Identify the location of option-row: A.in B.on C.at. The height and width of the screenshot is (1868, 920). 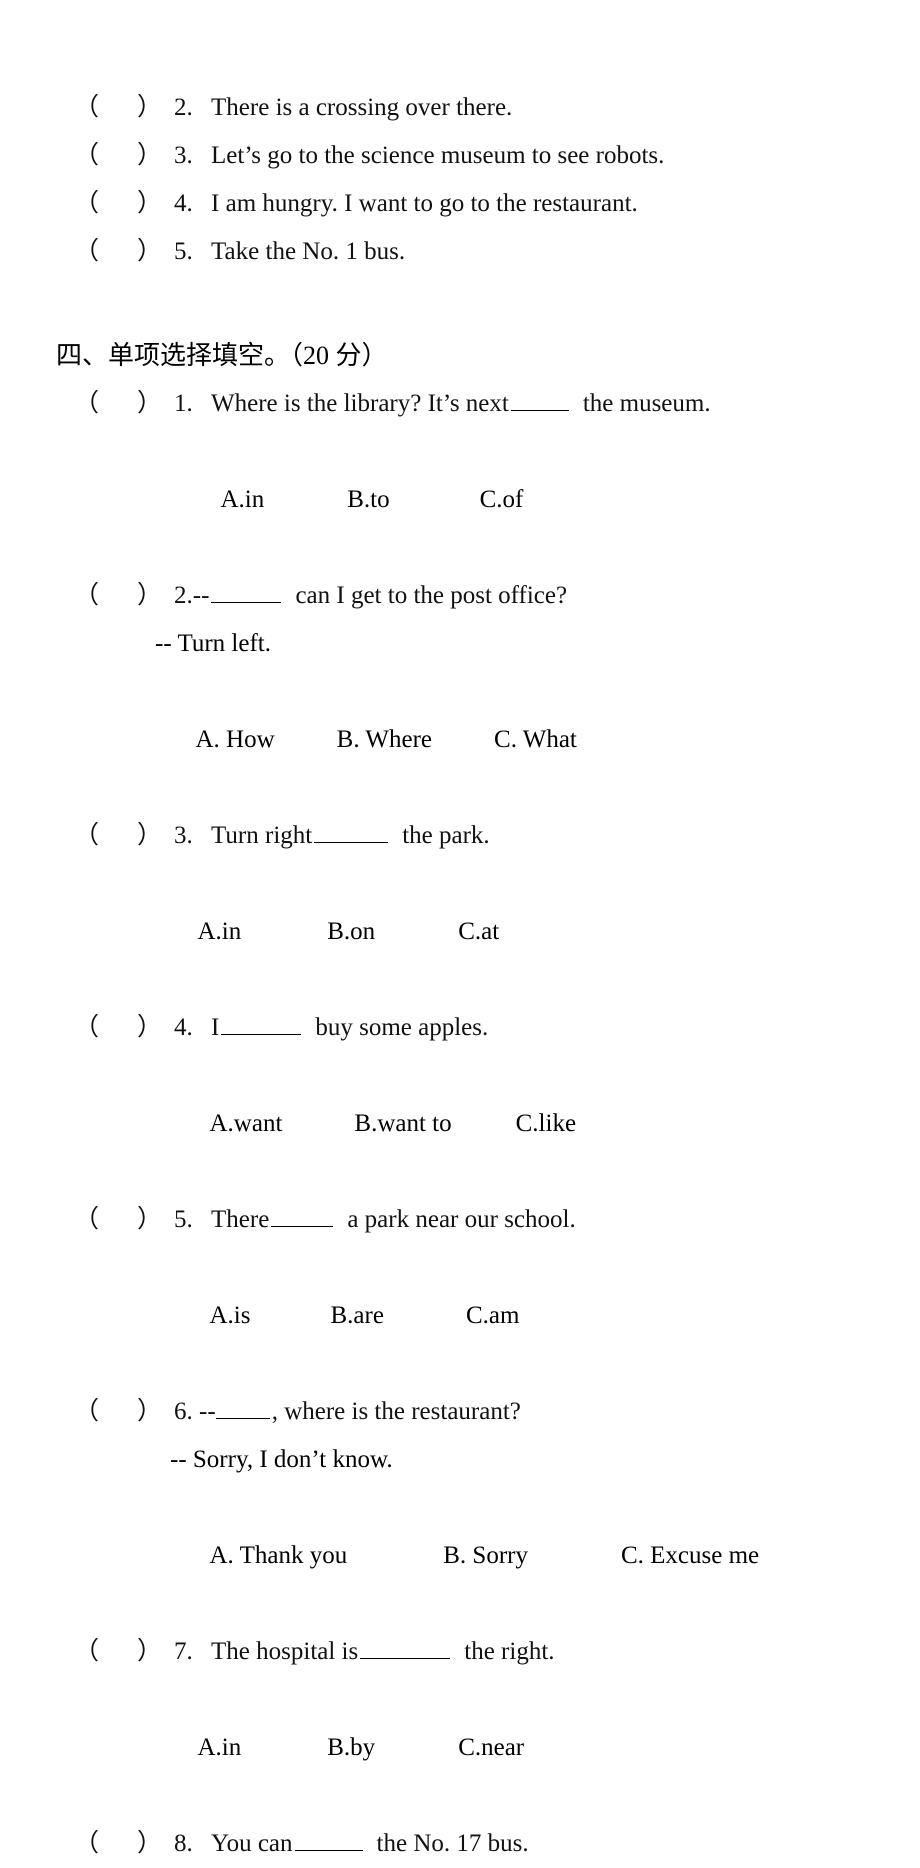
(460, 932).